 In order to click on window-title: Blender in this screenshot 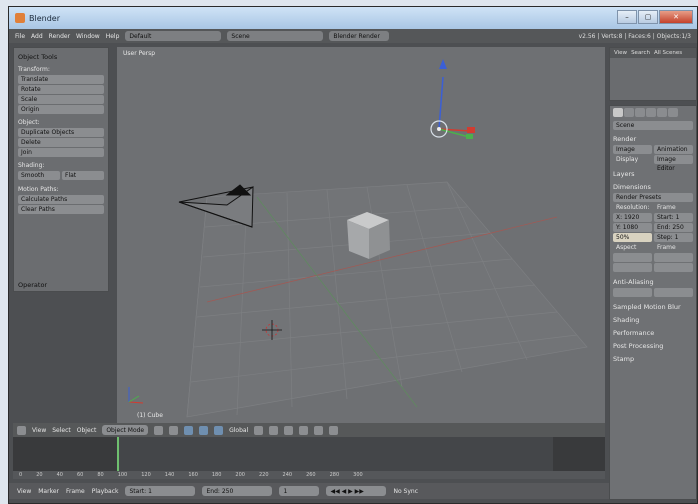, I will do `click(44, 18)`.